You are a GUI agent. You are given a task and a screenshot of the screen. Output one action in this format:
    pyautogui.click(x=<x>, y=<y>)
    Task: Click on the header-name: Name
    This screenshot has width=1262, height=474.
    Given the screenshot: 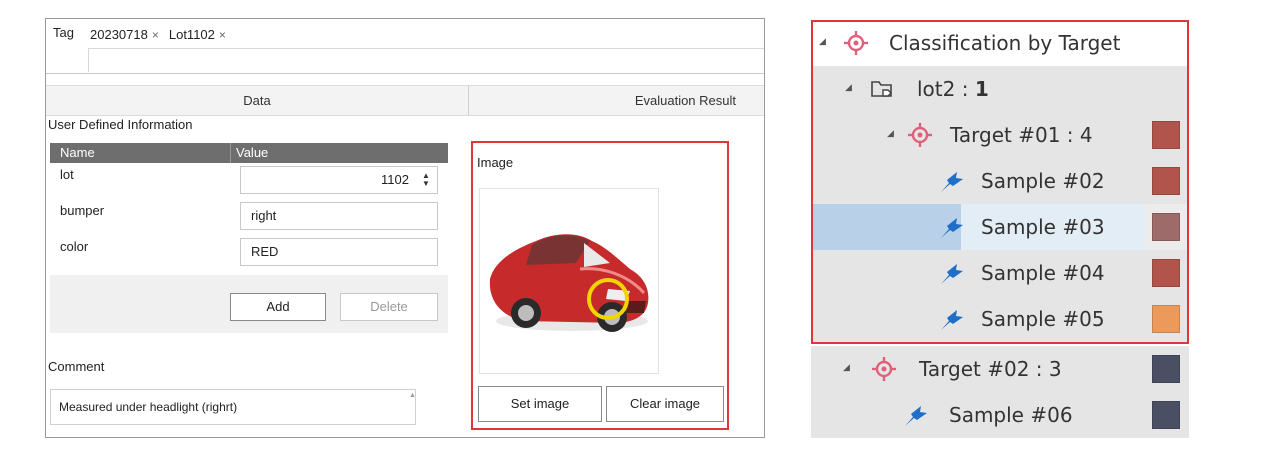 What is the action you would take?
    pyautogui.click(x=77, y=152)
    